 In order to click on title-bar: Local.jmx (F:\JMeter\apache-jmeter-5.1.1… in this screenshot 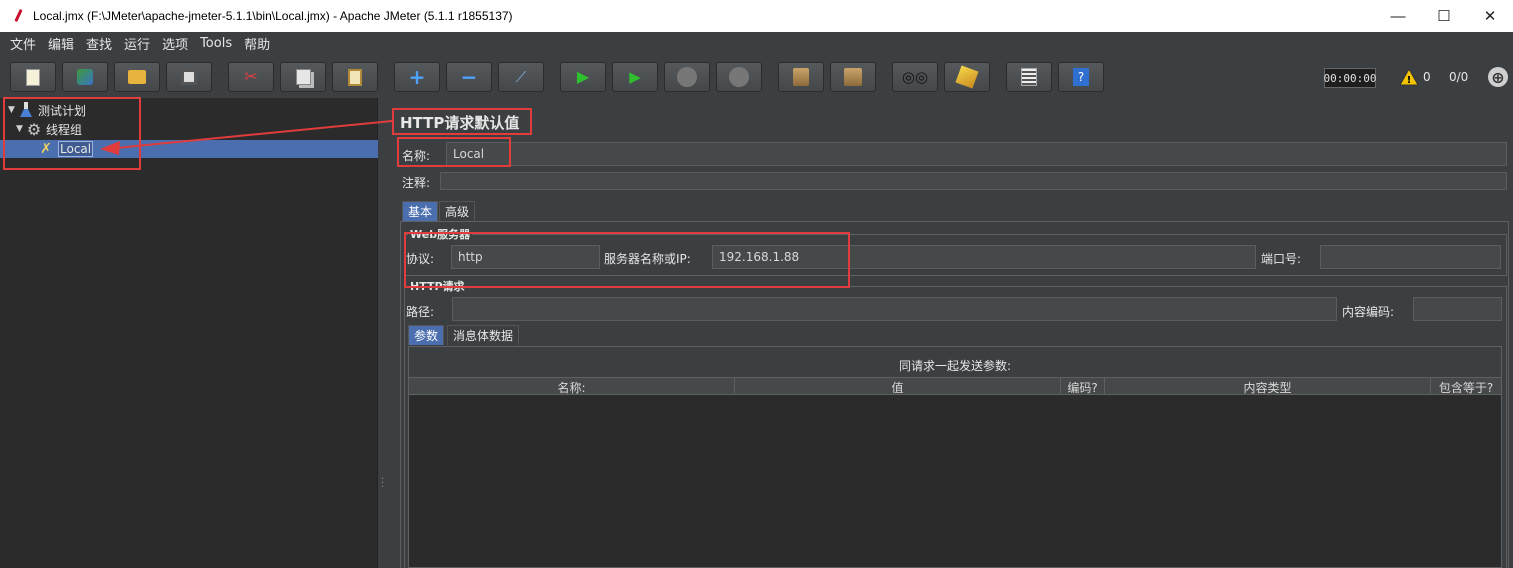, I will do `click(756, 16)`.